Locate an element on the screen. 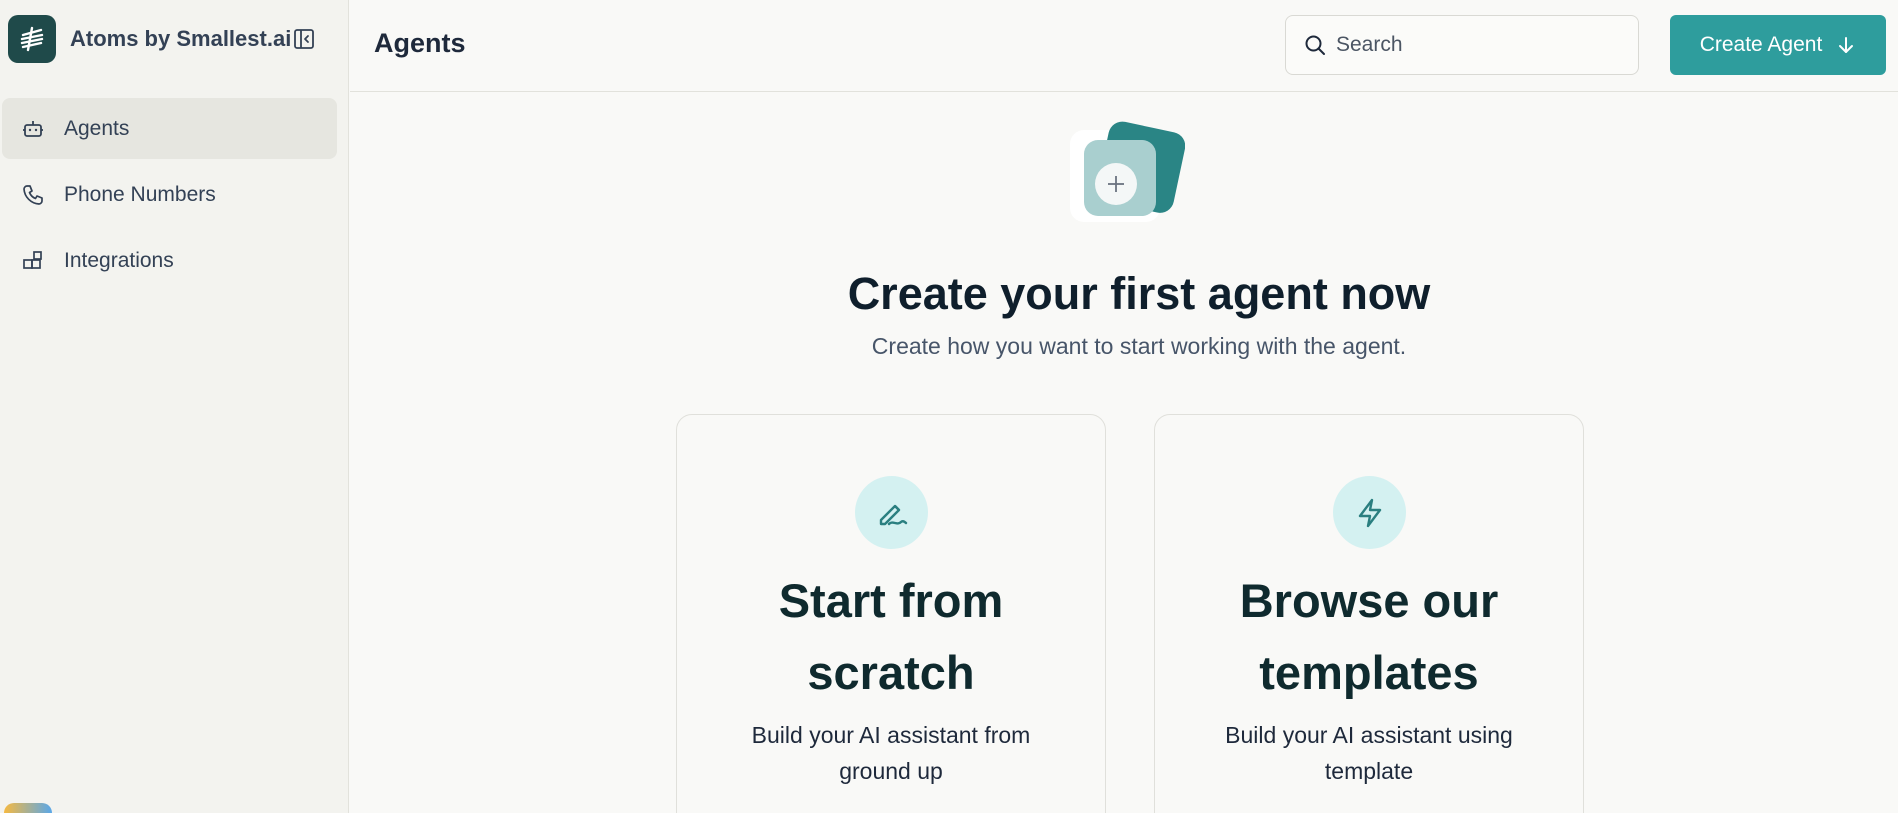 This screenshot has width=1898, height=813. page-title: Agents is located at coordinates (420, 43).